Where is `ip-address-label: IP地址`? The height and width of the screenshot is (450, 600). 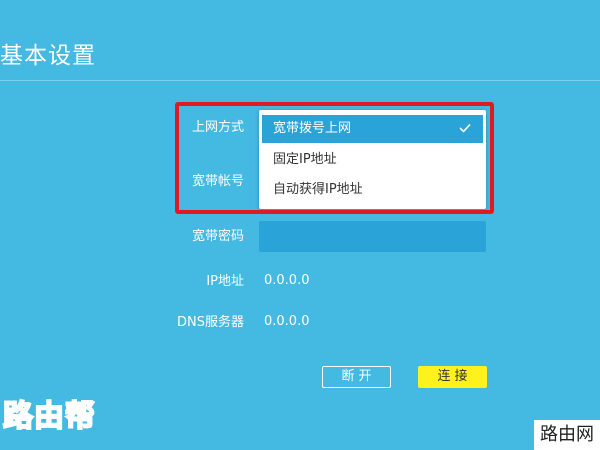 ip-address-label: IP地址 is located at coordinates (225, 281).